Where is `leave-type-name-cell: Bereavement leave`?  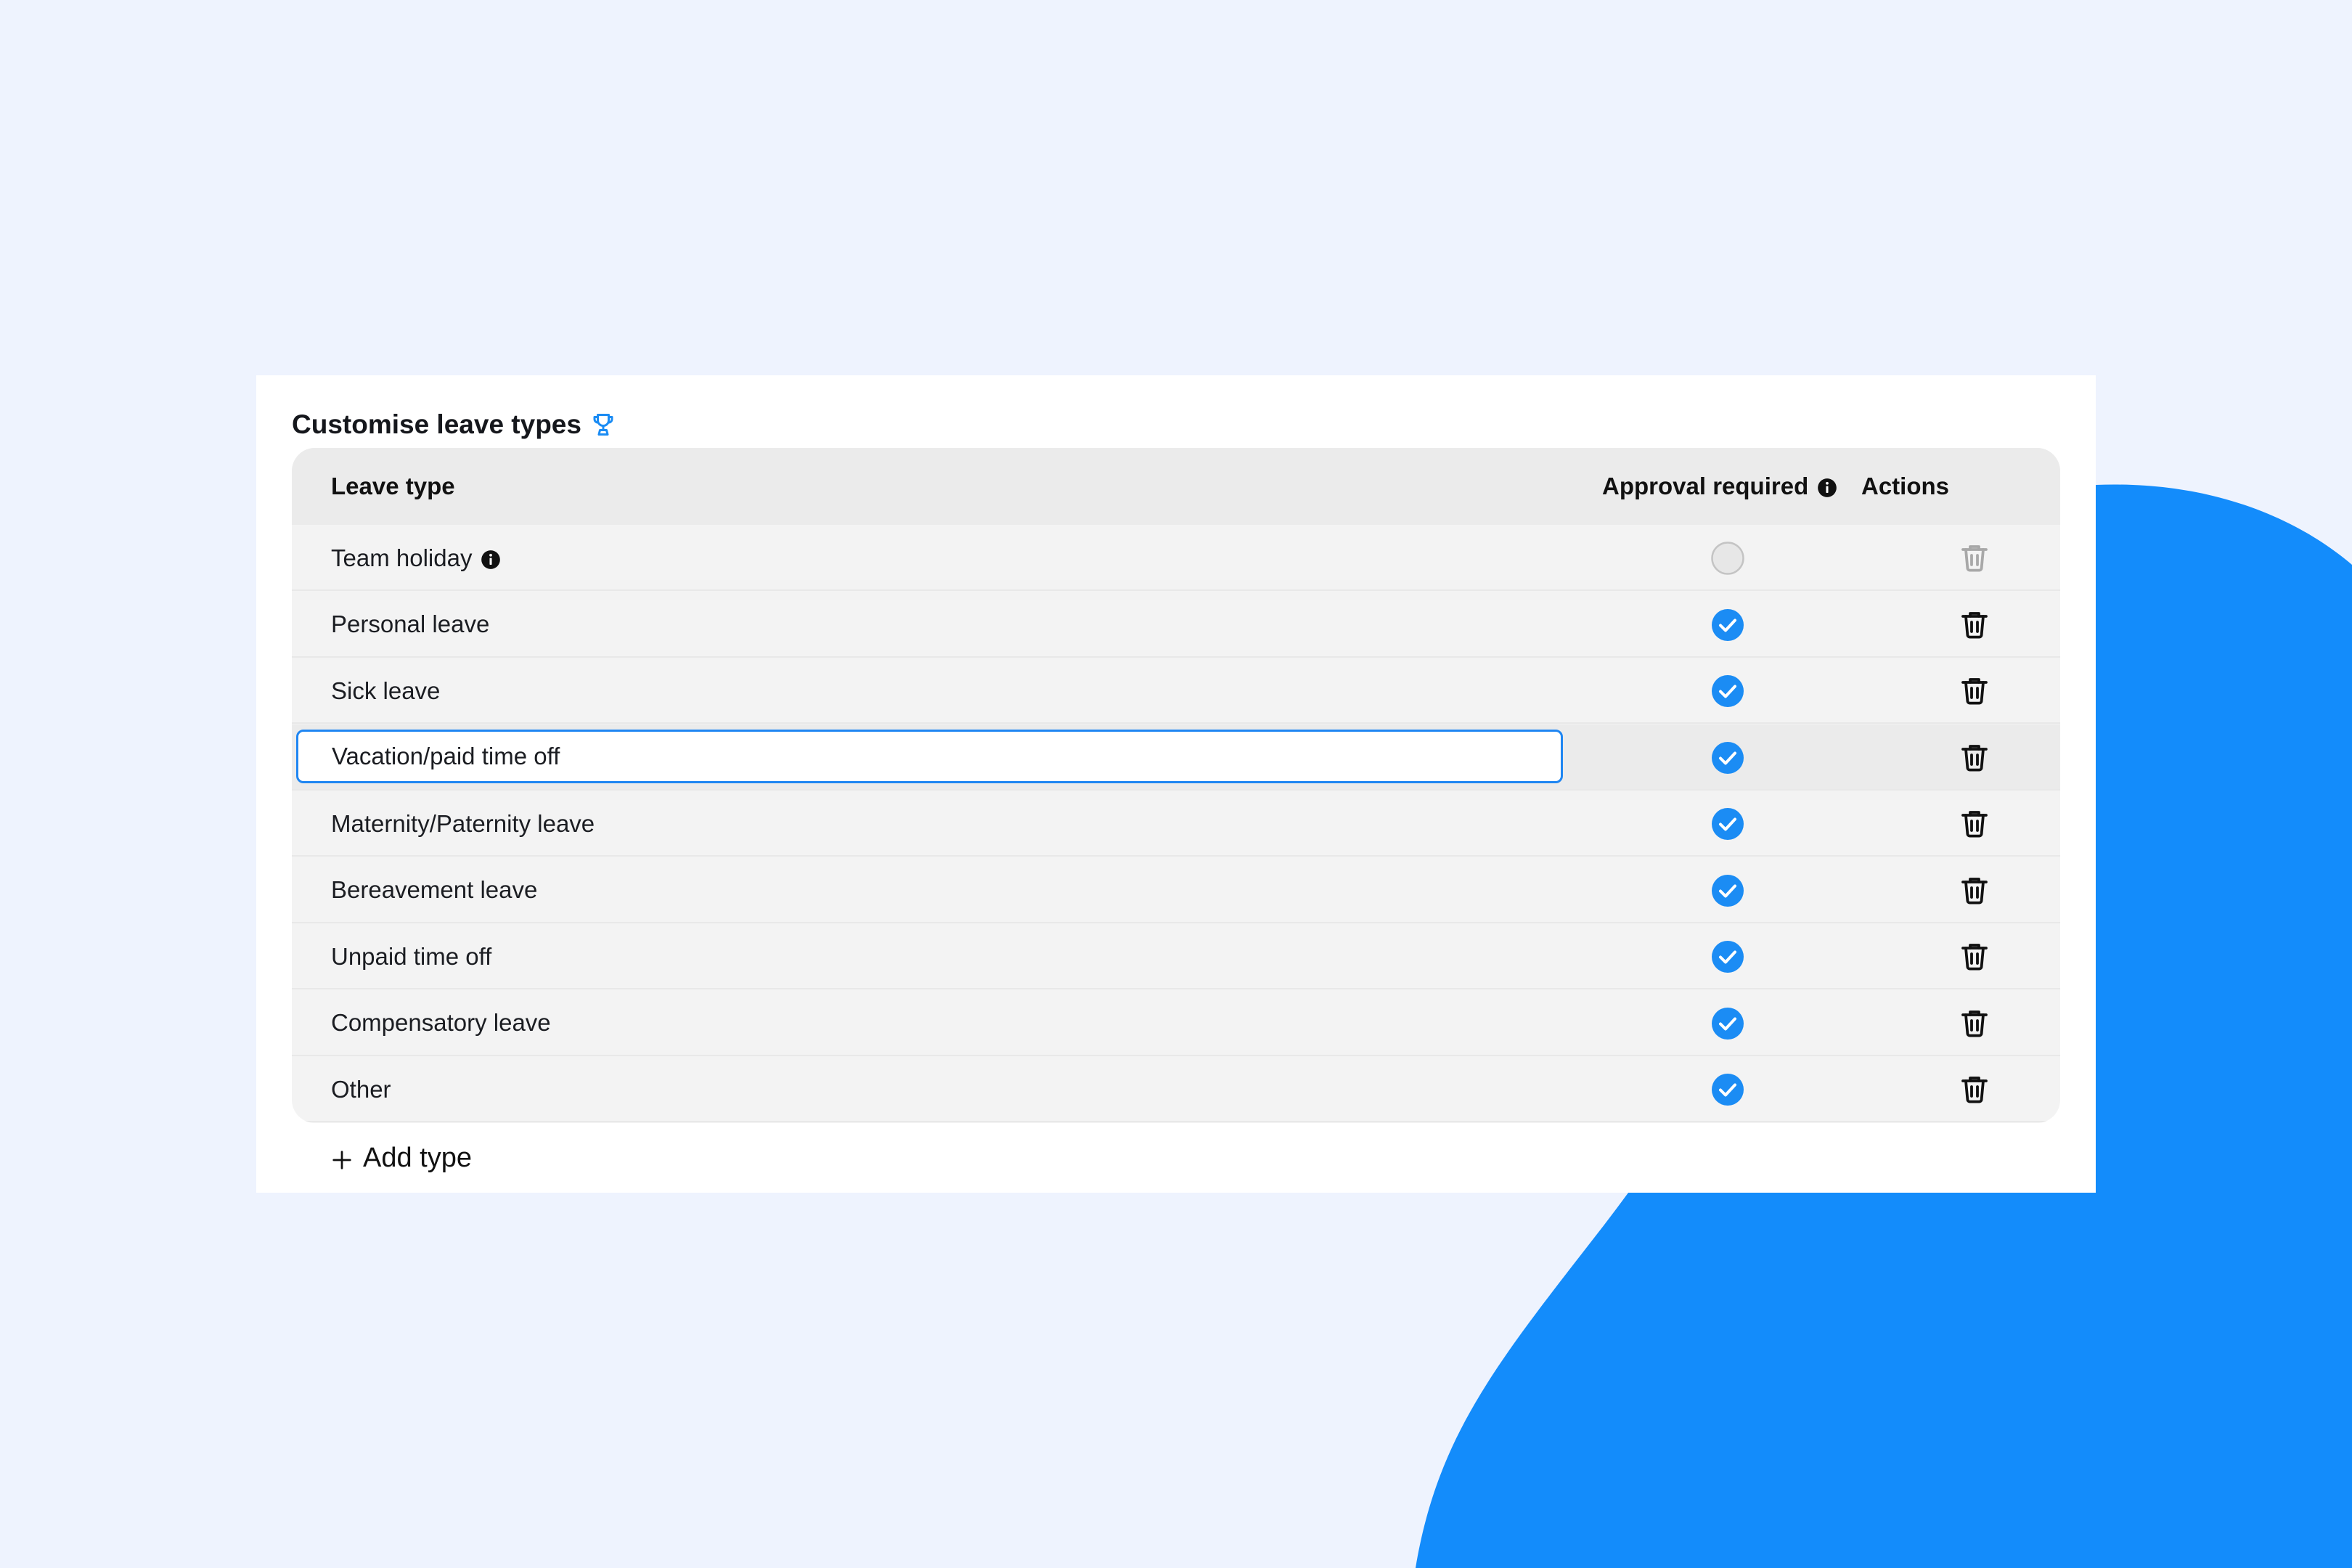
leave-type-name-cell: Bereavement leave is located at coordinates (434, 890).